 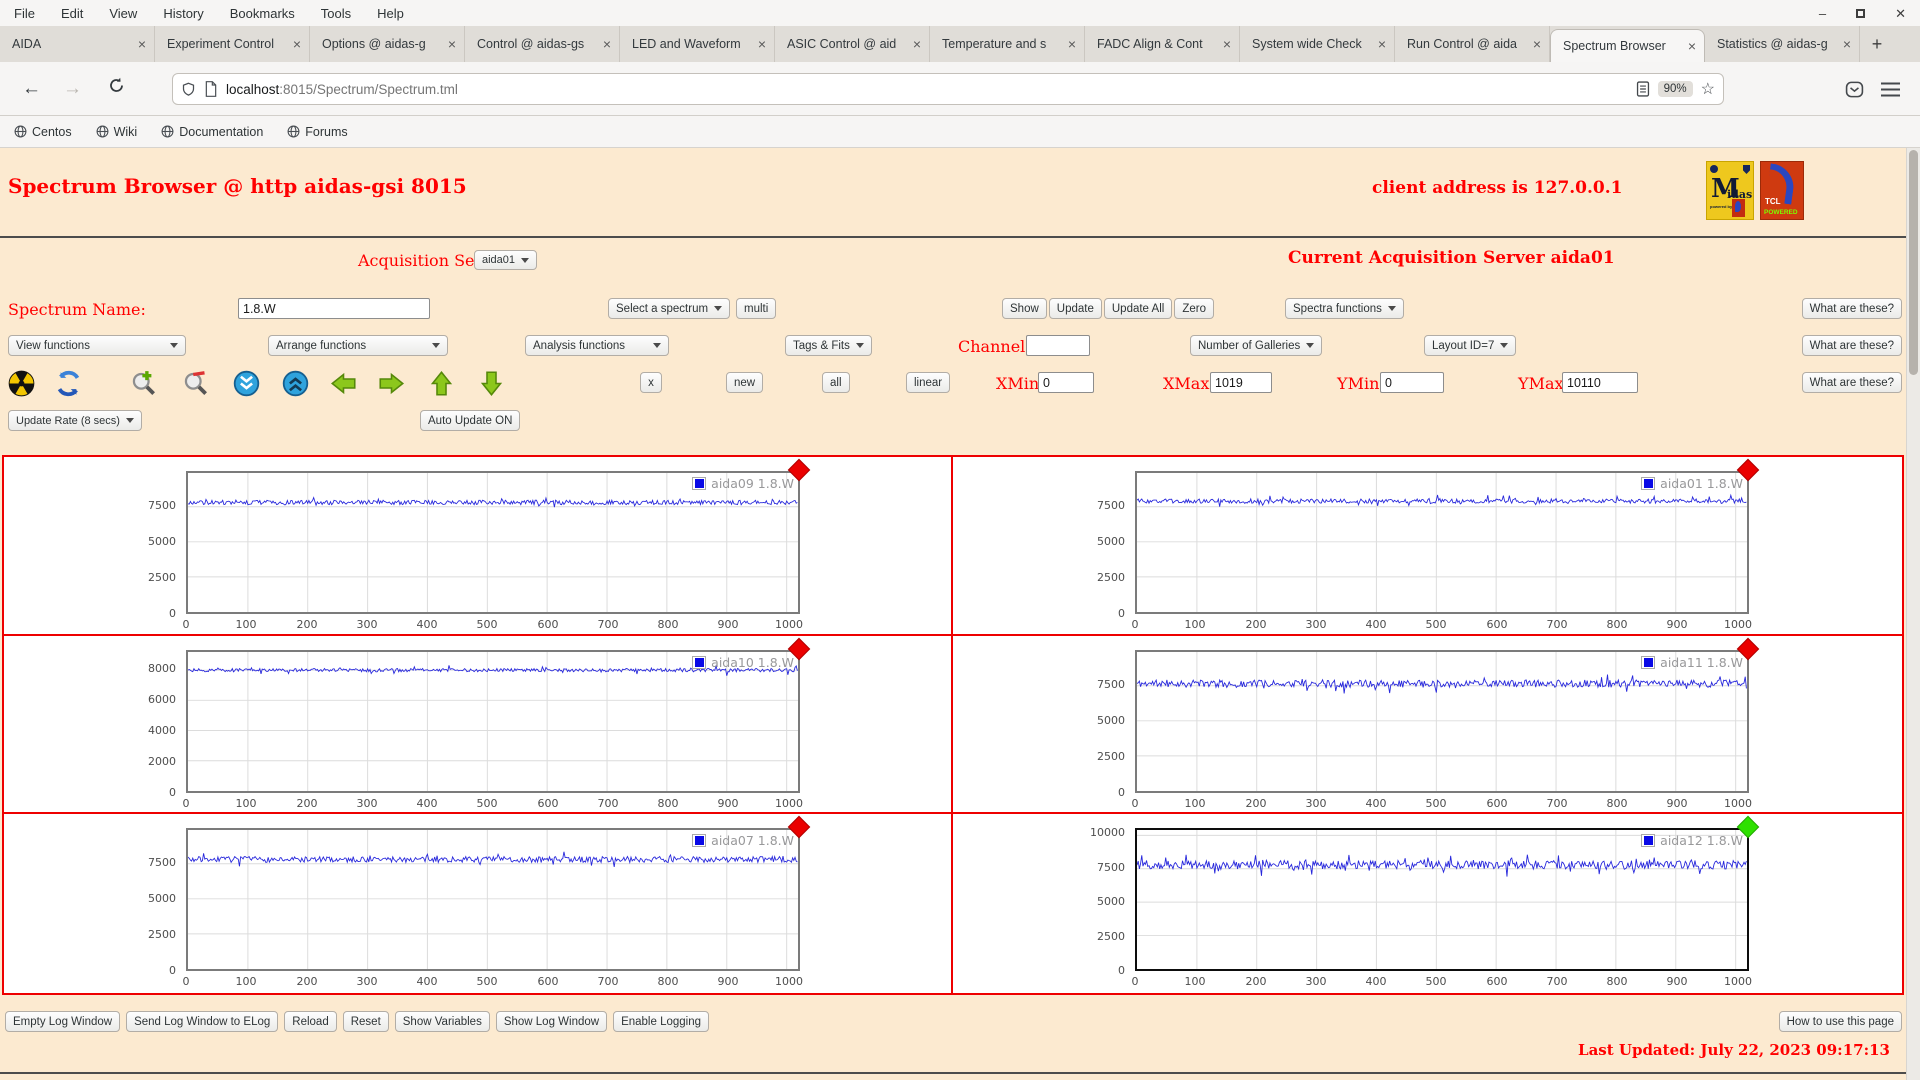 What do you see at coordinates (852, 44) in the screenshot?
I see `tab-asic-control-aid: ASIC Control @ aid ×` at bounding box center [852, 44].